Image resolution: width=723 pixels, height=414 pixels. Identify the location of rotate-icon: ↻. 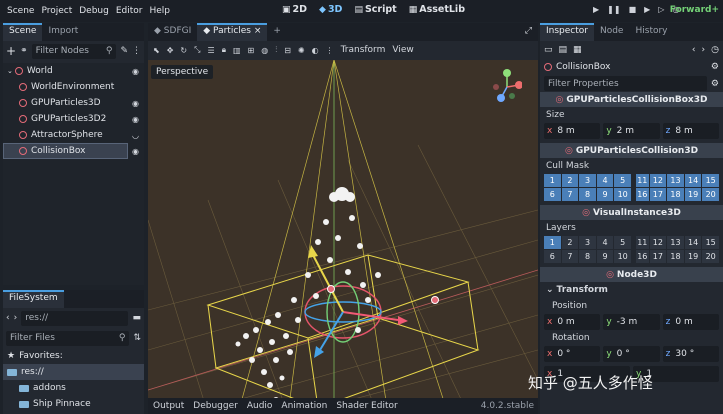
(183, 50).